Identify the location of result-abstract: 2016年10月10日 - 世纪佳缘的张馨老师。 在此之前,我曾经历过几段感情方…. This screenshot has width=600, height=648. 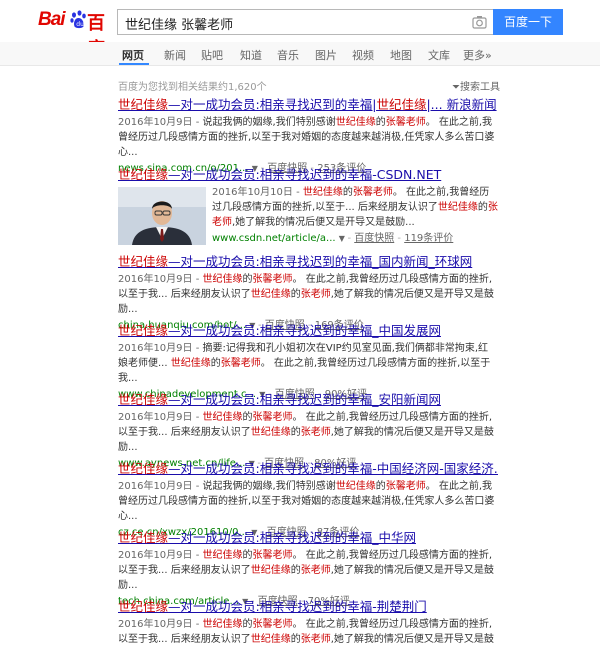
(355, 207).